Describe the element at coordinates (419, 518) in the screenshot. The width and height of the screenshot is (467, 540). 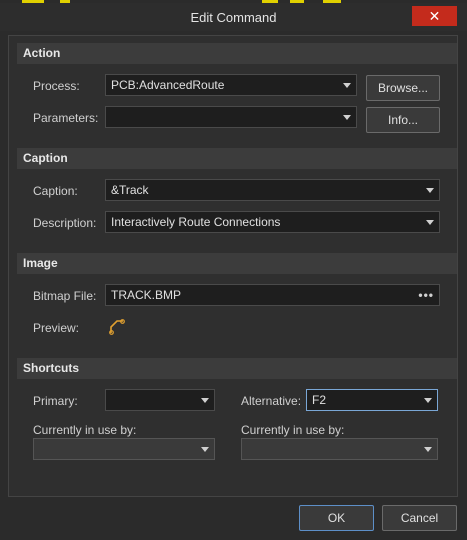
I see `cancel-button: Cancel` at that location.